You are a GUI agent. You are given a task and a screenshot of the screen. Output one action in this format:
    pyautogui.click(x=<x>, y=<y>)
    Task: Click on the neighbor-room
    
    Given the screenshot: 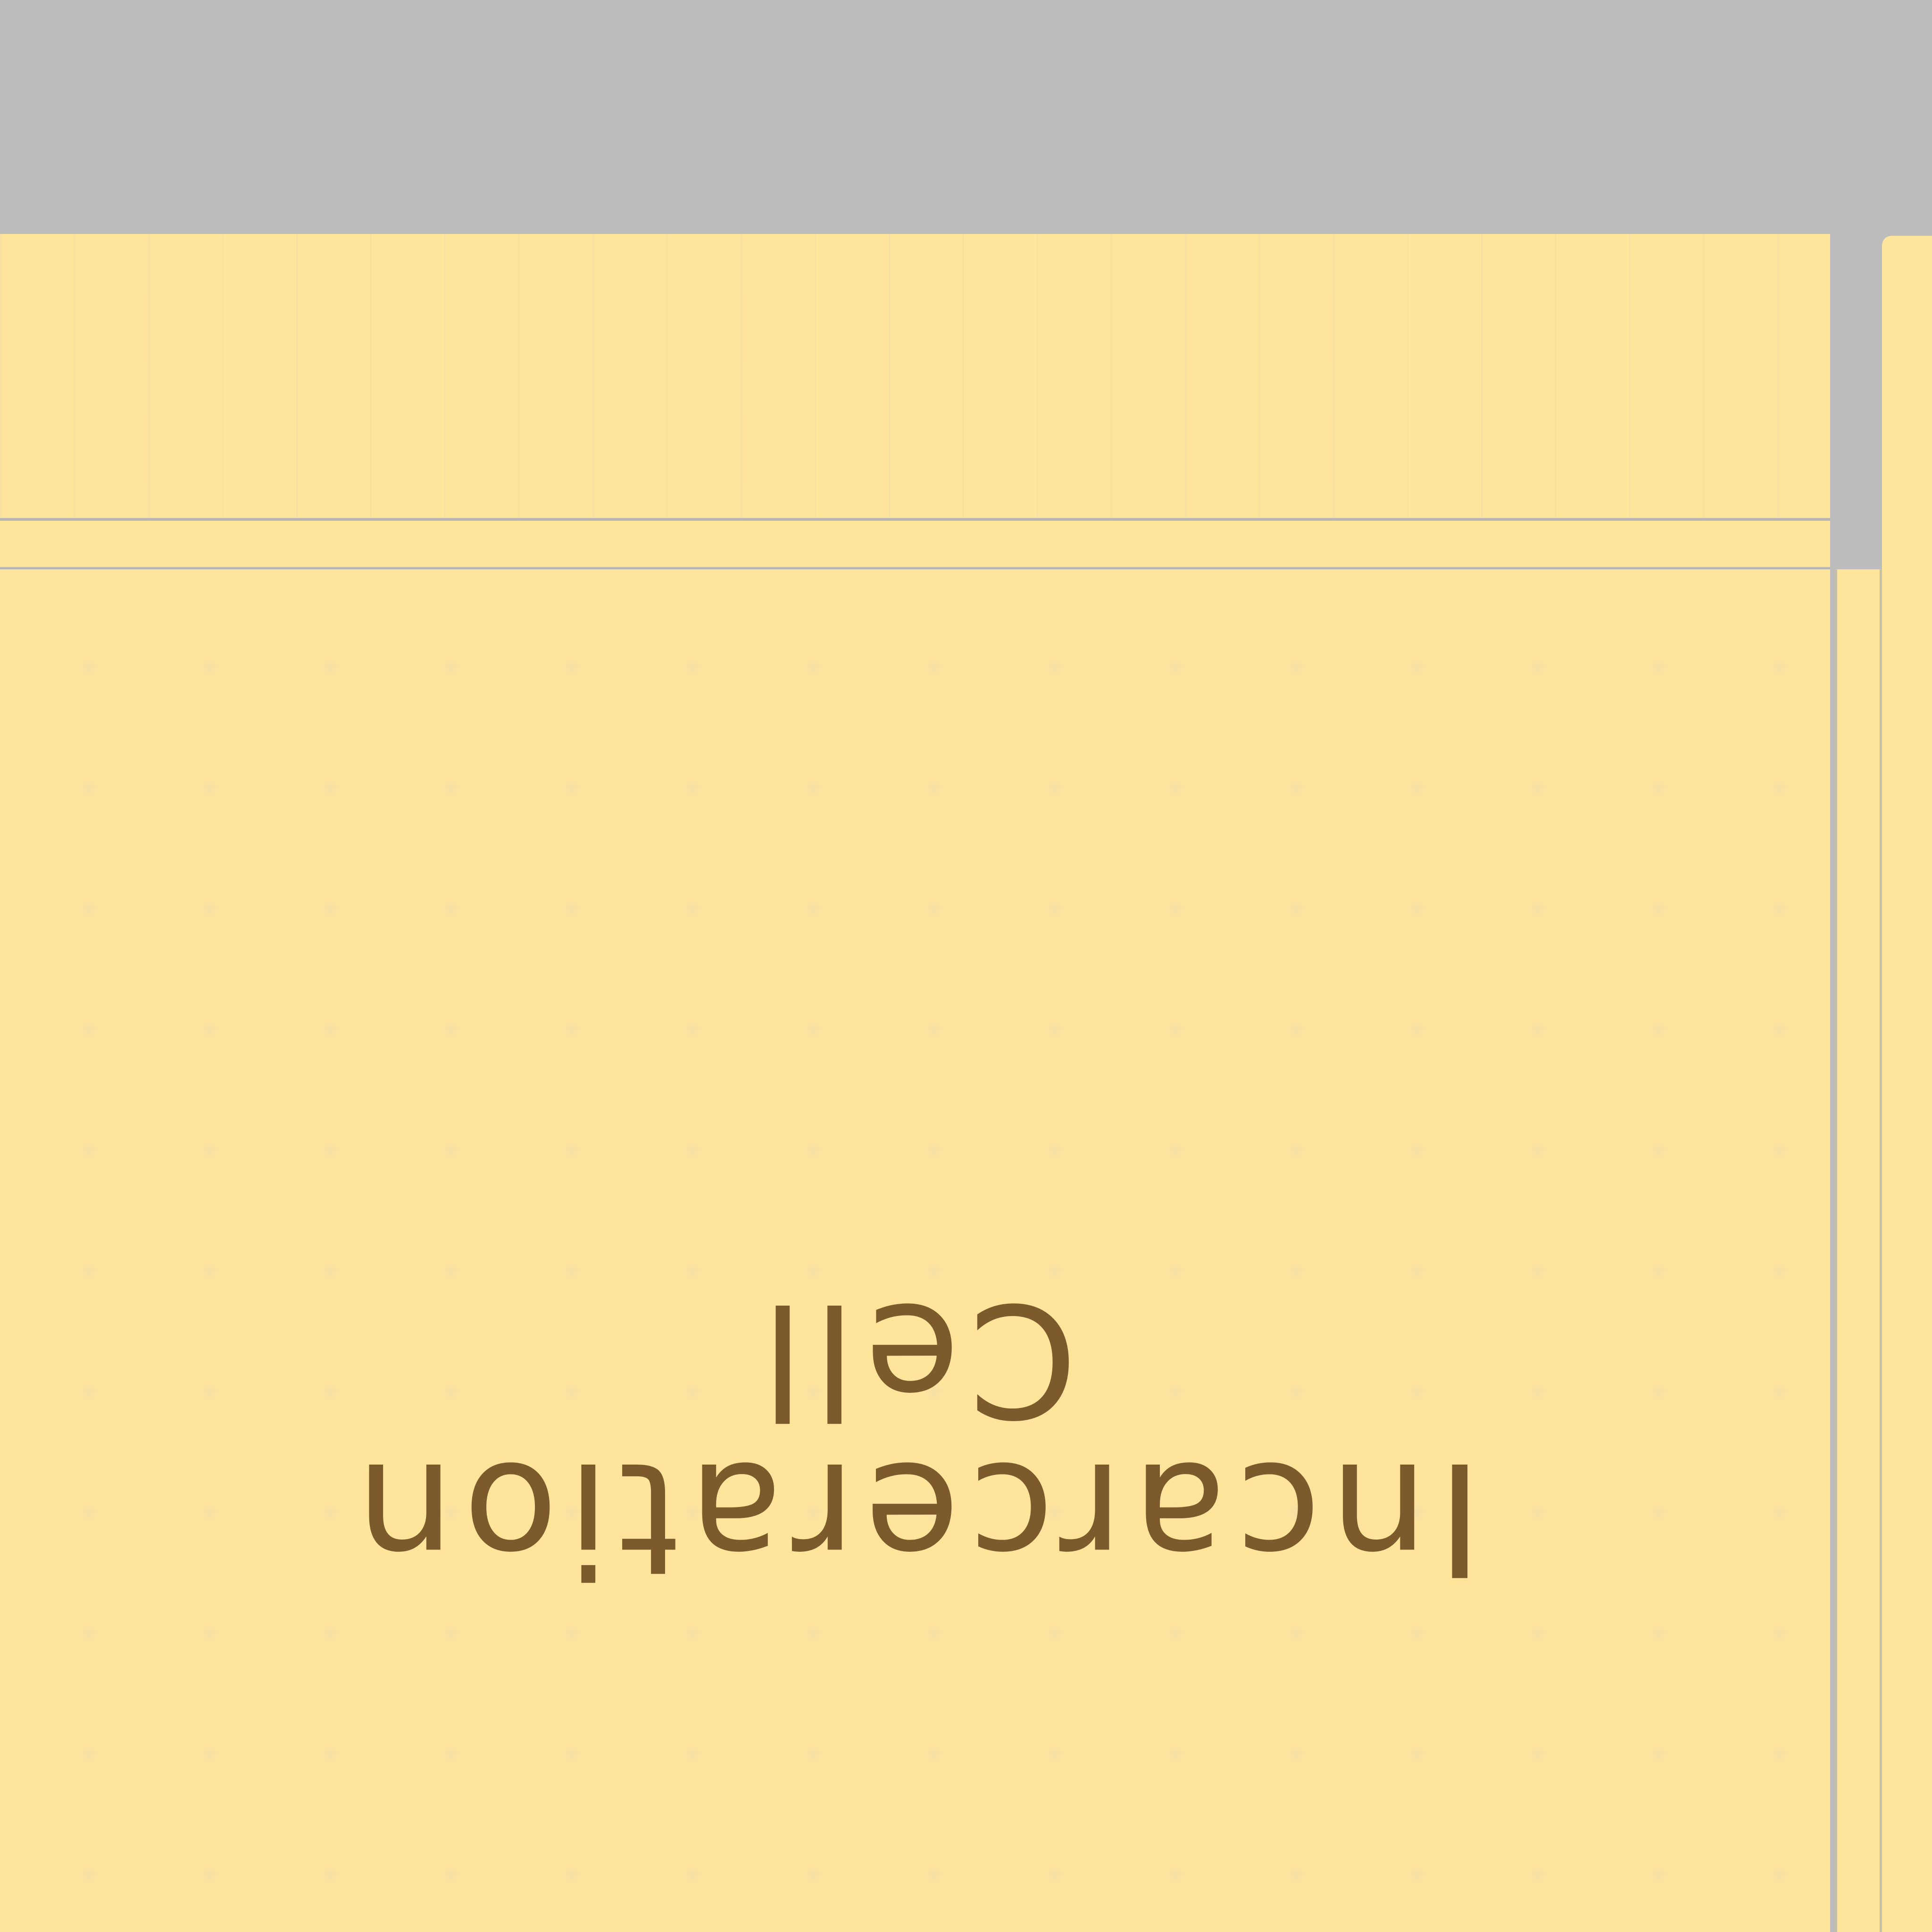 What is the action you would take?
    pyautogui.click(x=1907, y=1084)
    